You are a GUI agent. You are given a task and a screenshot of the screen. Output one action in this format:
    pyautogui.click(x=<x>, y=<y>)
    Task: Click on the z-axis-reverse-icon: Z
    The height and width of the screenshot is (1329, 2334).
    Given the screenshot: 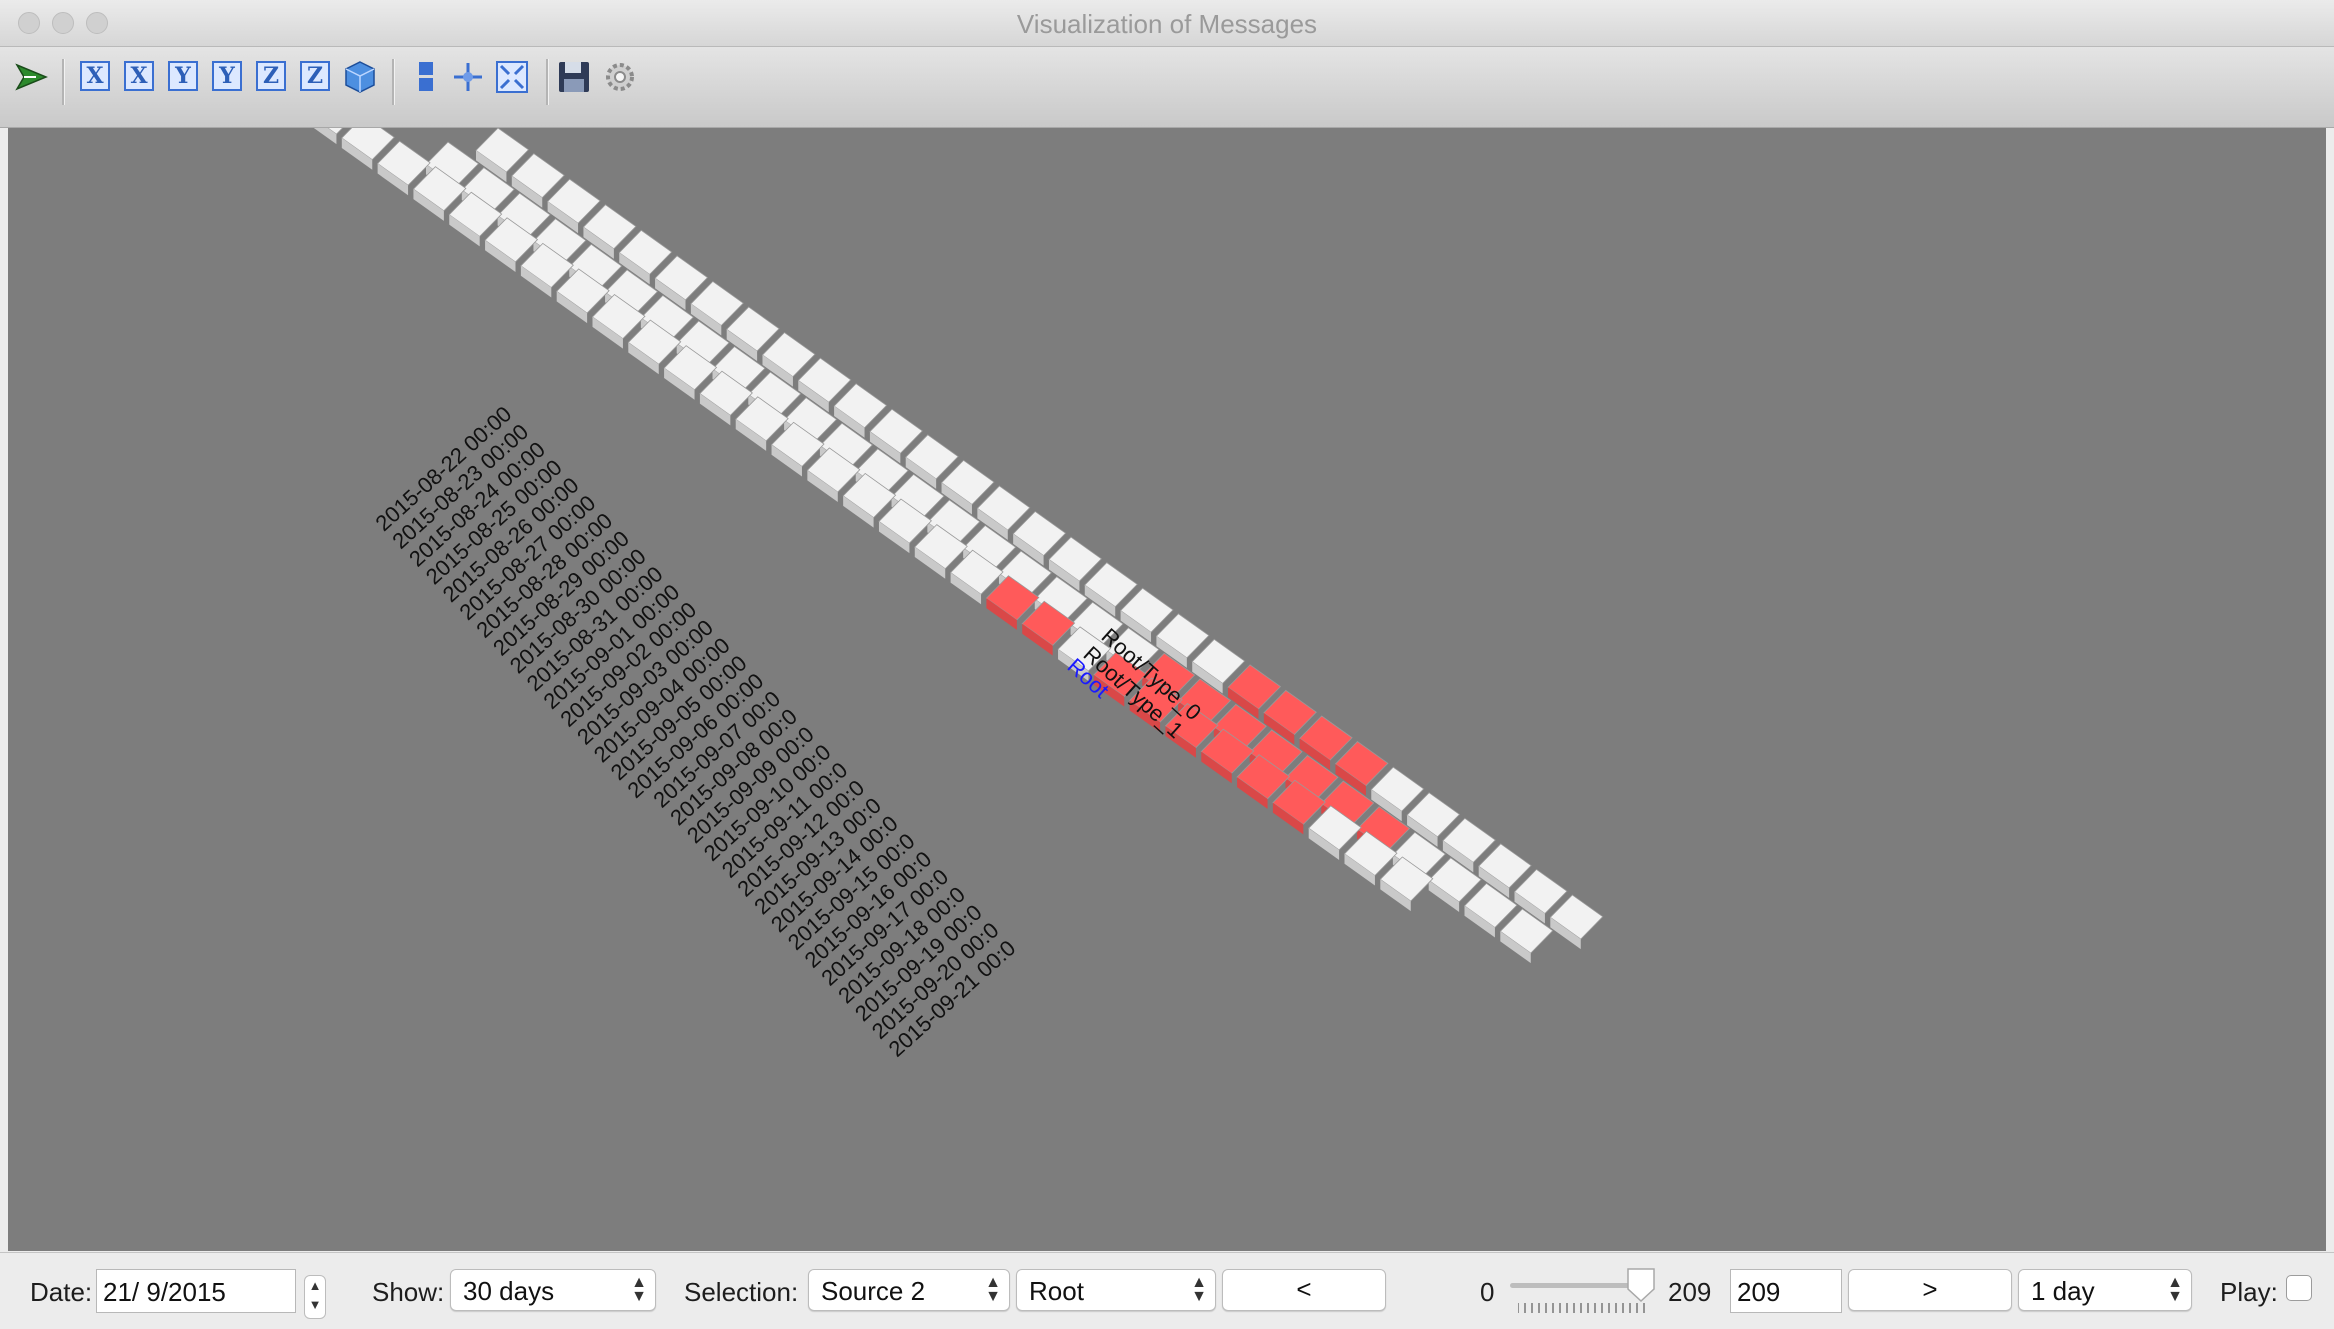 What is the action you would take?
    pyautogui.click(x=315, y=76)
    